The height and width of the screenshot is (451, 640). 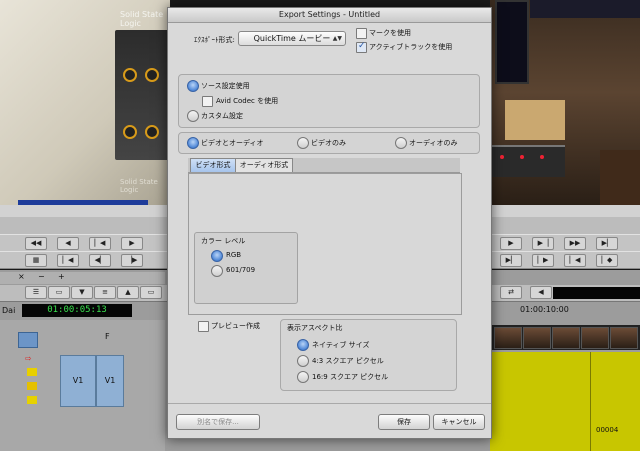 I want to click on speaker-image, so click(x=535, y=120).